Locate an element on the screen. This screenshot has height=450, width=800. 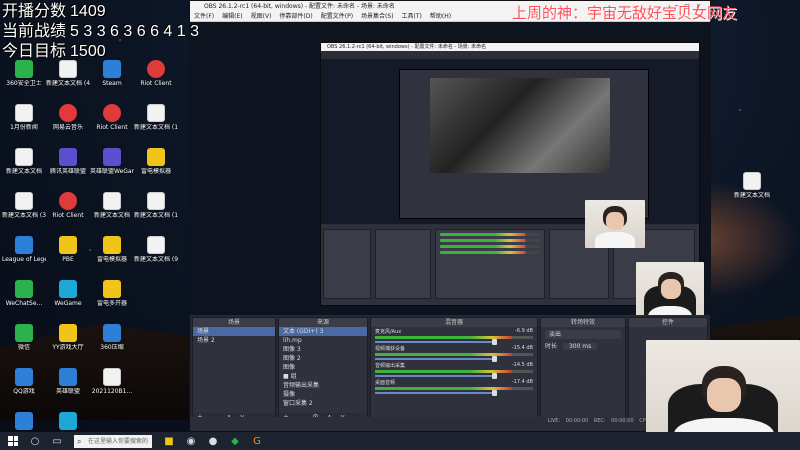
desktop-icon: YY游戏大厅 is located at coordinates (68, 343).